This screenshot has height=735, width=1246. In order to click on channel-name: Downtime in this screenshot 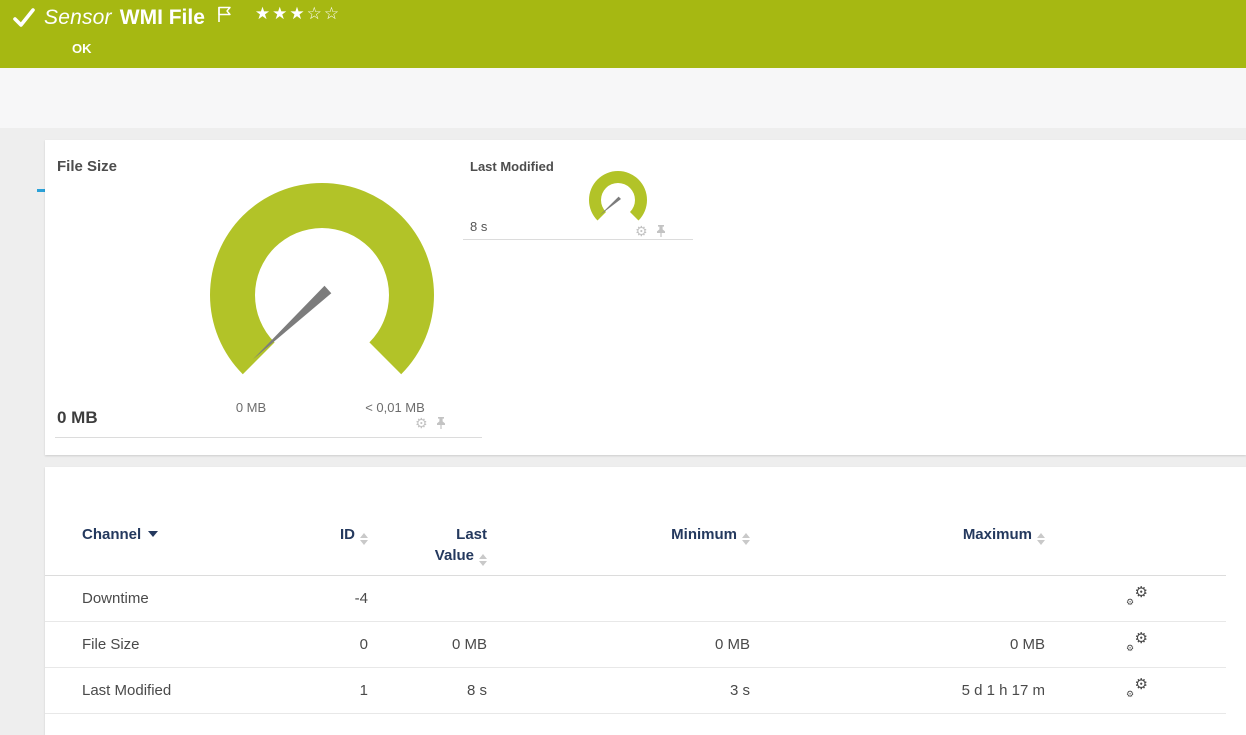, I will do `click(115, 598)`.